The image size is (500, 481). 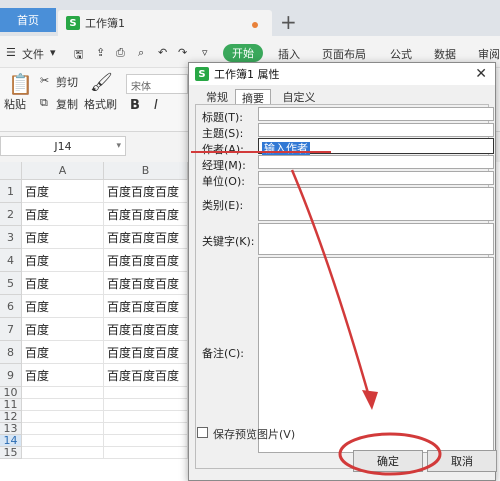 I want to click on annotation-circle, so click(x=390, y=454).